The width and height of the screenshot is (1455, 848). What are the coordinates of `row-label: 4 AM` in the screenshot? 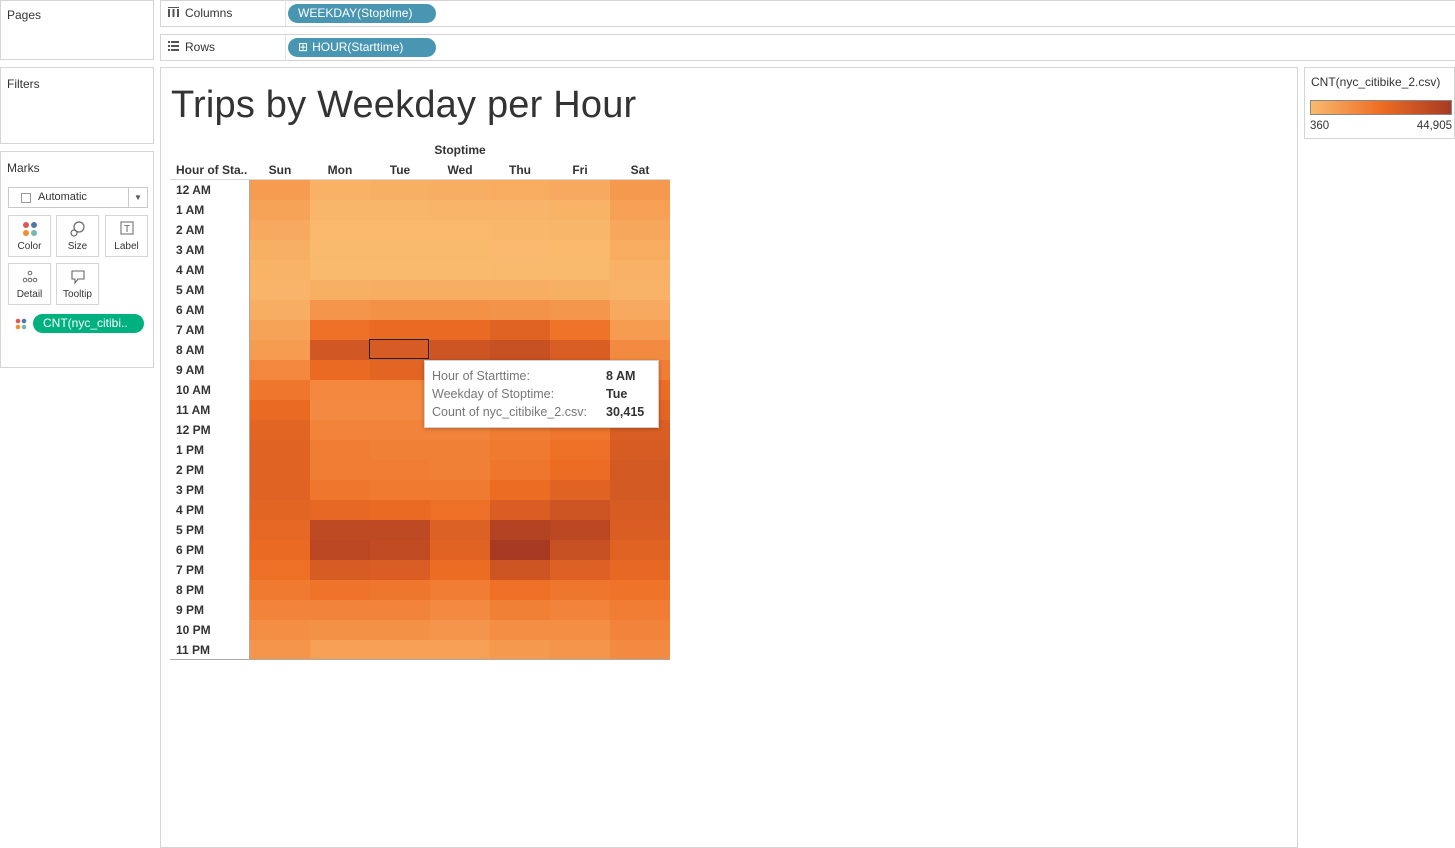 It's located at (211, 270).